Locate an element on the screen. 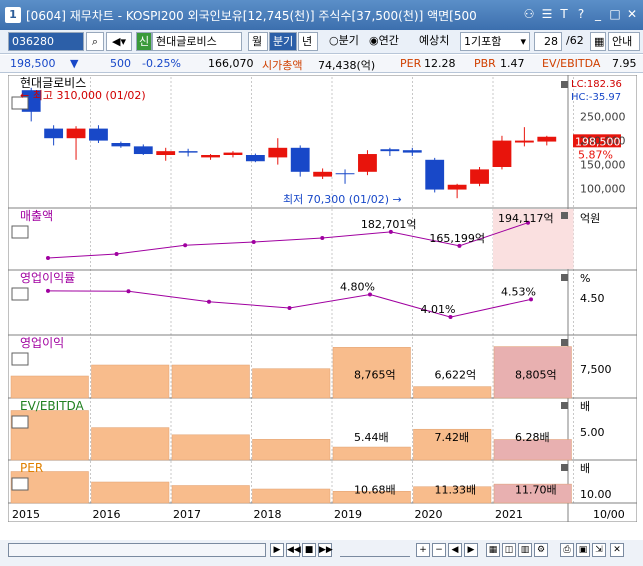 This screenshot has height=566, width=643. help-icon: ? is located at coordinates (581, 14).